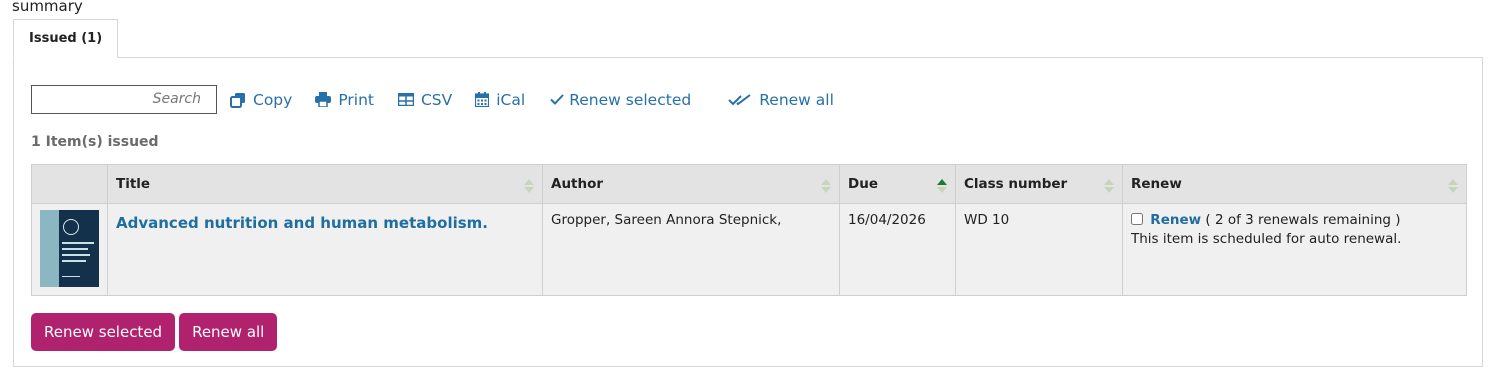 The height and width of the screenshot is (368, 1496). What do you see at coordinates (897, 249) in the screenshot?
I see `due-cell: 16/04/2026` at bounding box center [897, 249].